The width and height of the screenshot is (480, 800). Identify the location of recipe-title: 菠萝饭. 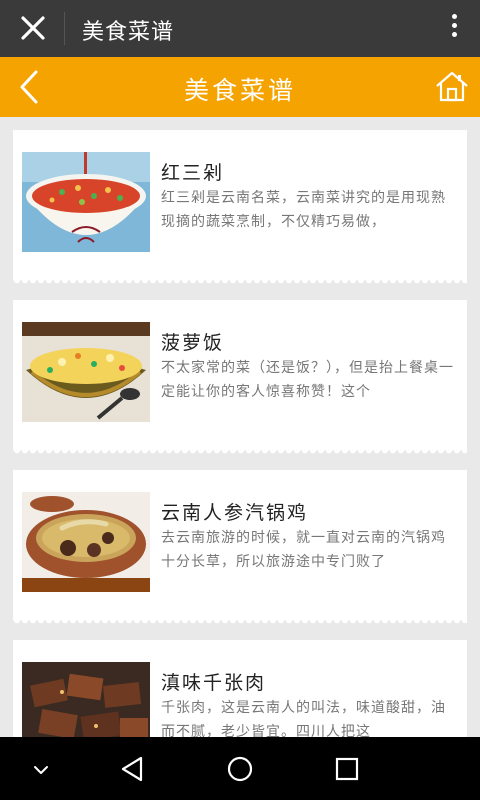
(193, 343).